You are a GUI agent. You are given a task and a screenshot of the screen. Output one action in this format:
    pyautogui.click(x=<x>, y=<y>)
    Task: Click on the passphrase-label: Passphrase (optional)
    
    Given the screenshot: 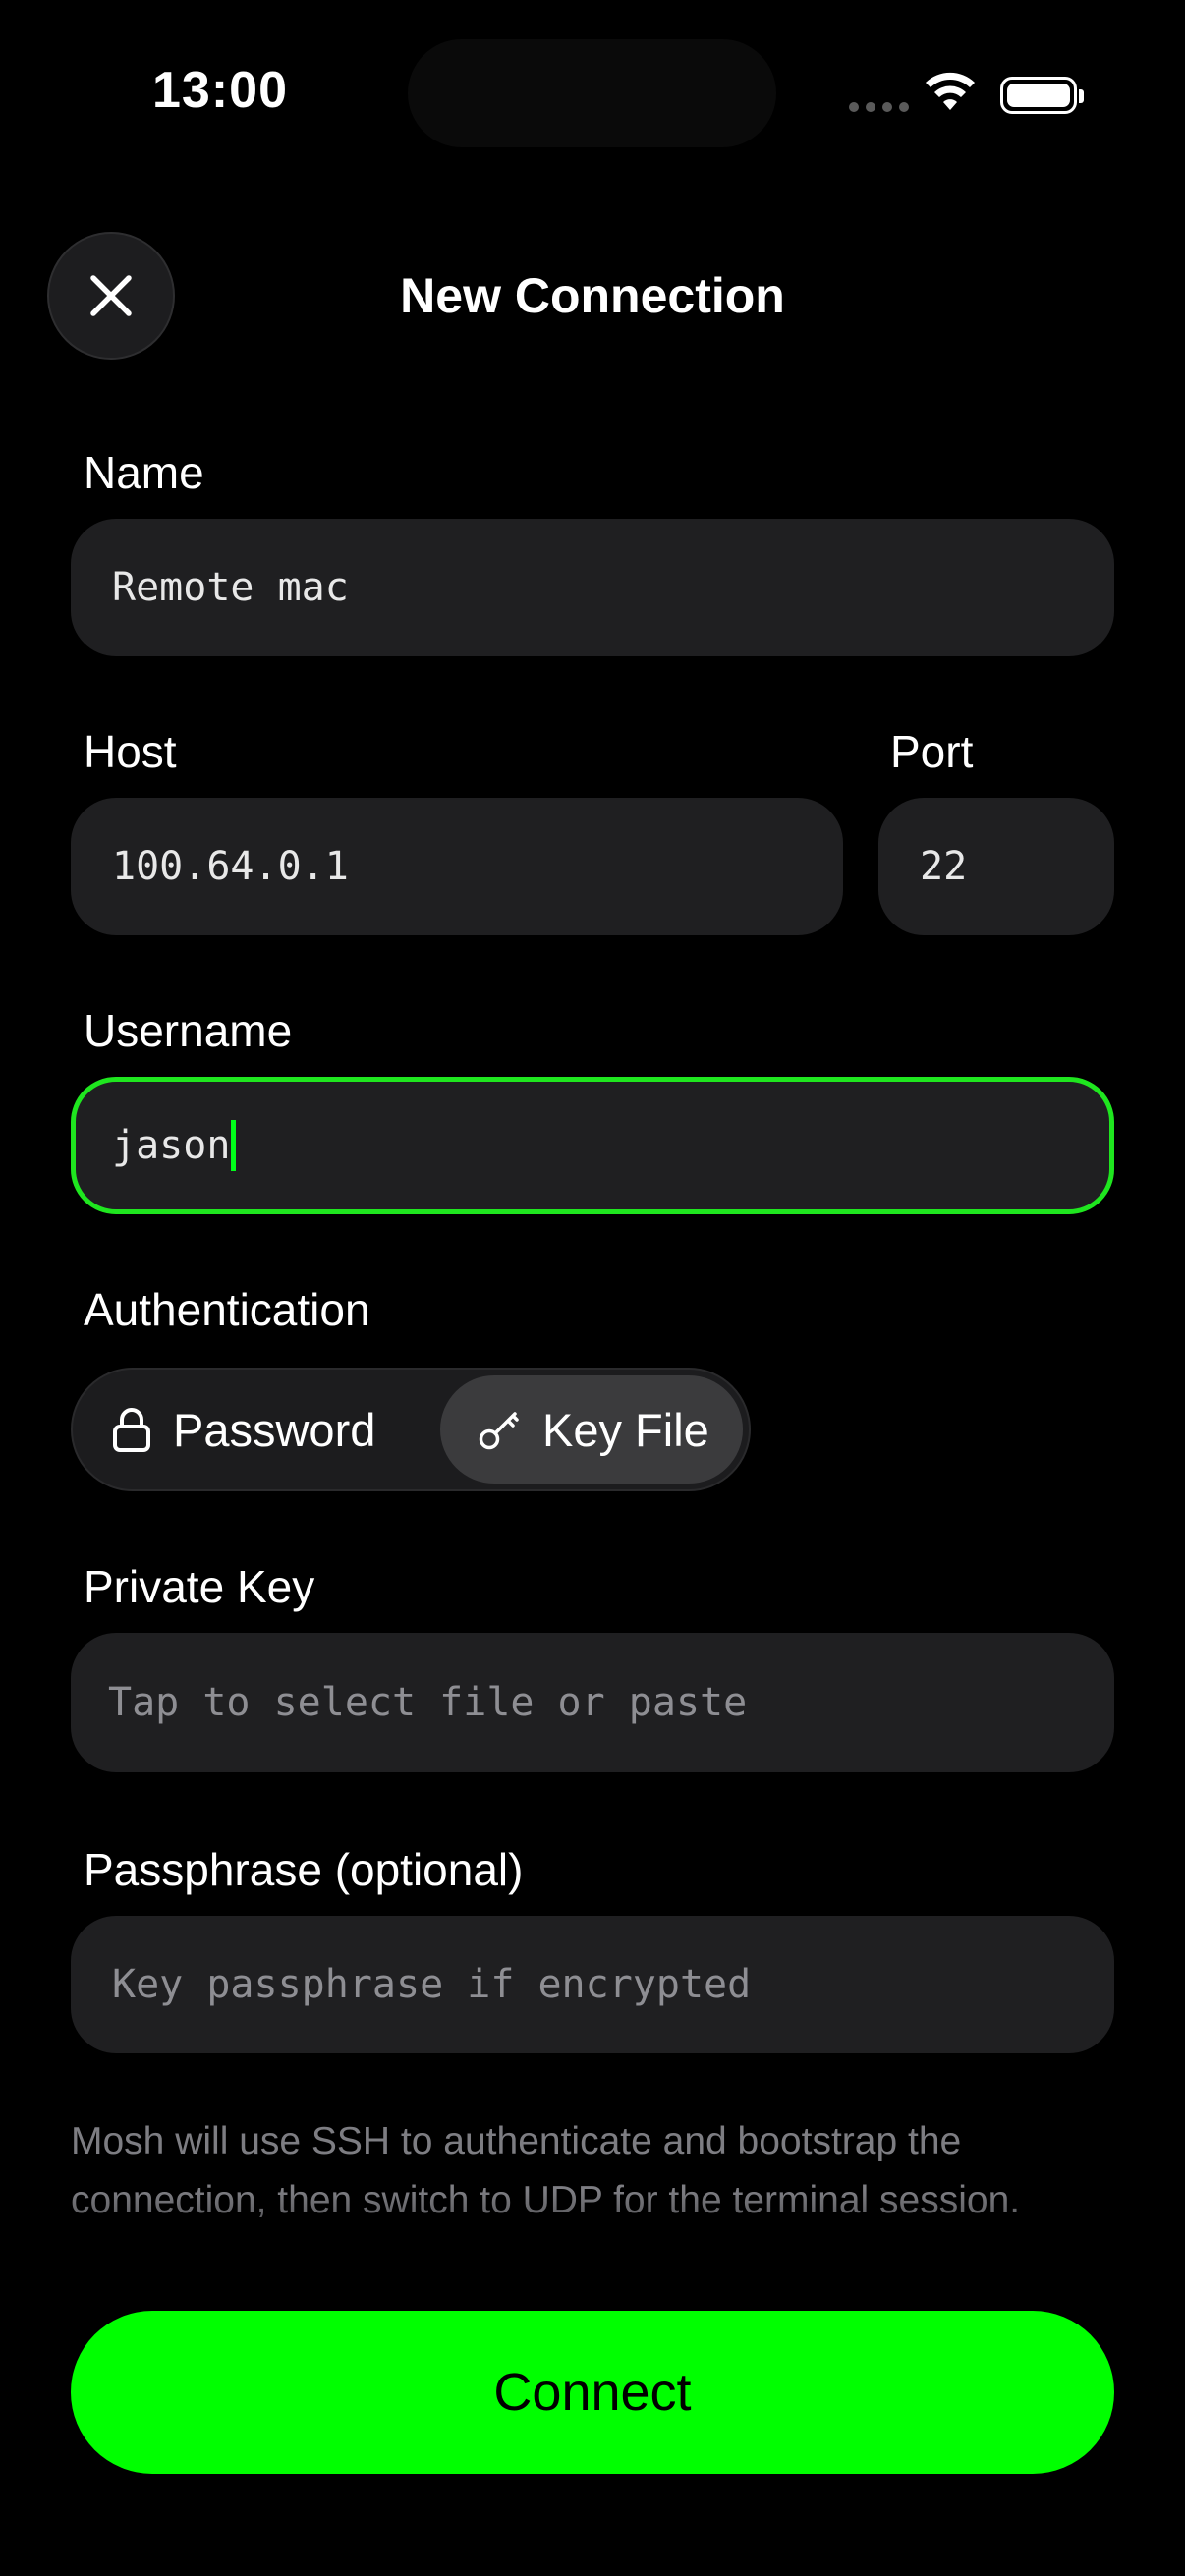 What is the action you would take?
    pyautogui.click(x=304, y=1869)
    